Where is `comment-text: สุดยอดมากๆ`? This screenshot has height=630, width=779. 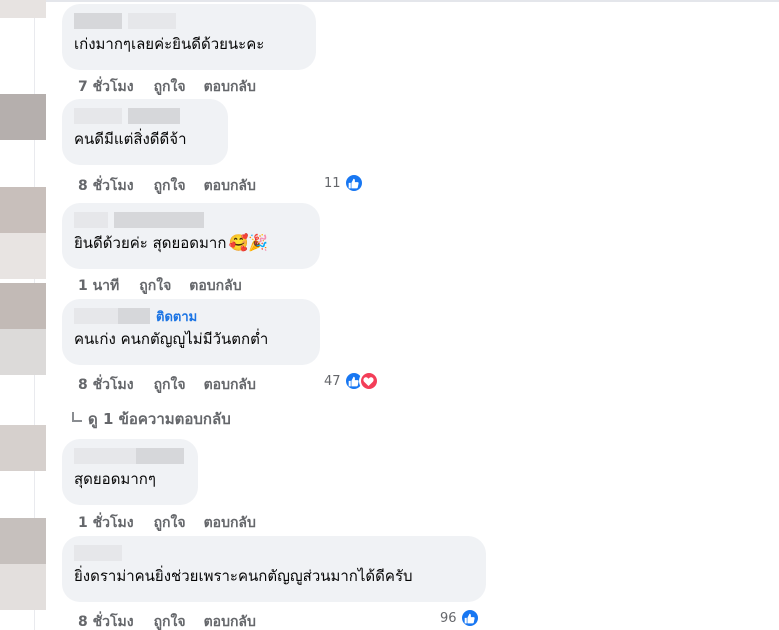 comment-text: สุดยอดมากๆ is located at coordinates (115, 479).